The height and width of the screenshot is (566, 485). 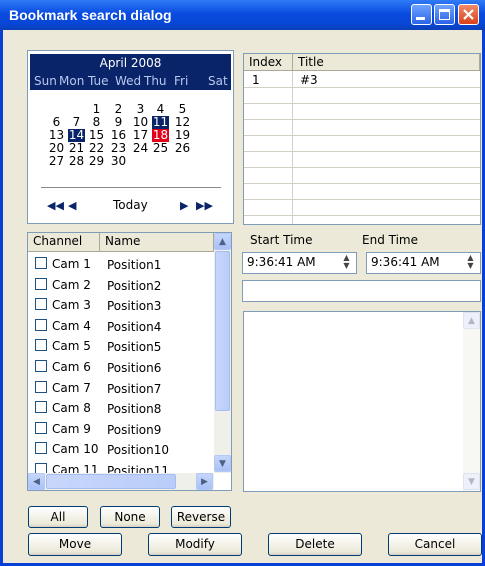 I want to click on name-header: Name, so click(x=157, y=242).